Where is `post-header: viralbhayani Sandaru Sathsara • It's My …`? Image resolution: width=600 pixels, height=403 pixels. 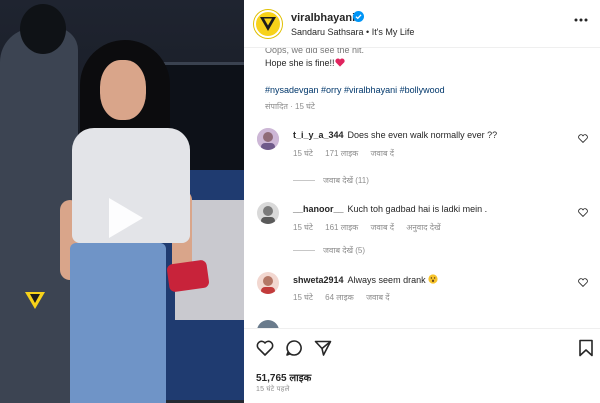 post-header: viralbhayani Sandaru Sathsara • It's My … is located at coordinates (422, 24).